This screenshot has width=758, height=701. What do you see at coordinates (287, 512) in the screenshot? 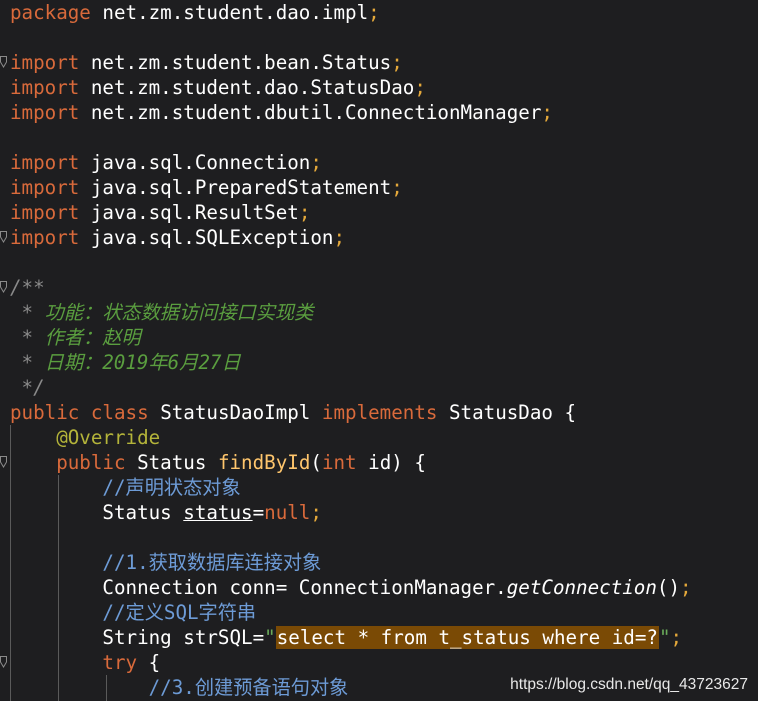
I see `code-token: null` at bounding box center [287, 512].